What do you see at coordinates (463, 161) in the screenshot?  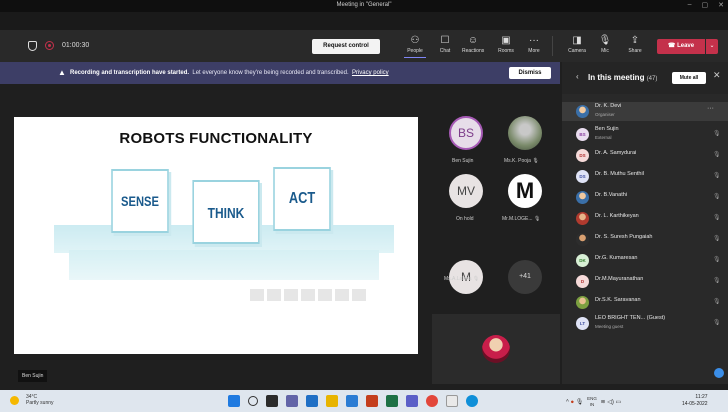 I see `tile-name: Ben Sujin` at bounding box center [463, 161].